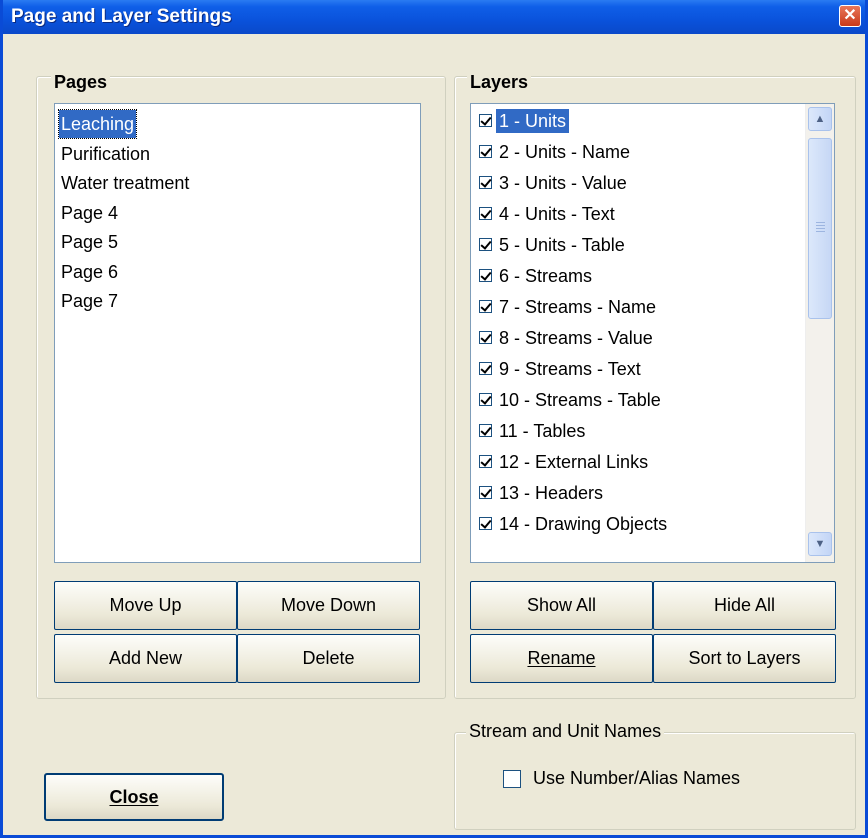  I want to click on layer-list-item: 14 - Drawing Objects, so click(574, 523).